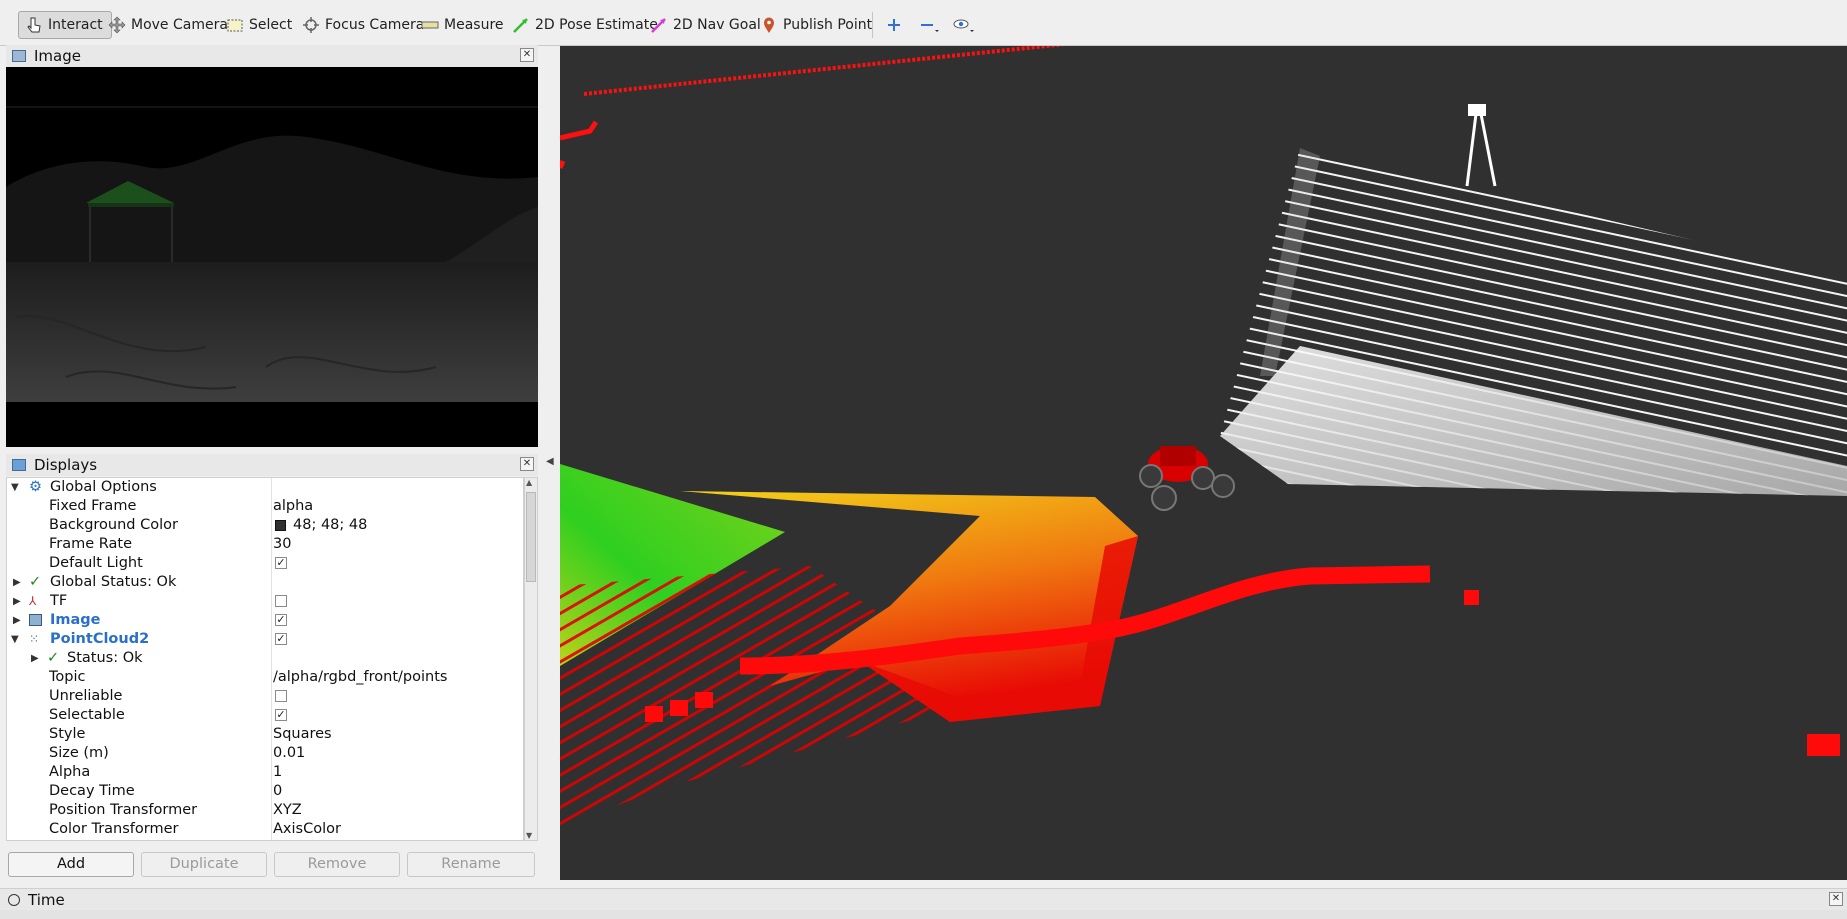  I want to click on color-transformer-label: Color Transformer, so click(114, 829).